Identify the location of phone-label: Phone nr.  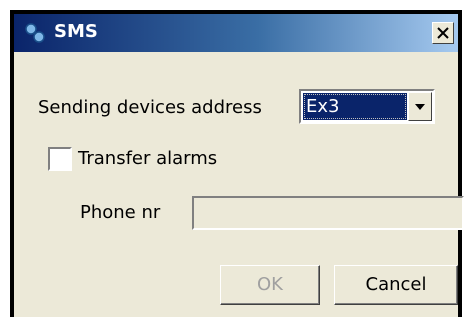
(120, 212).